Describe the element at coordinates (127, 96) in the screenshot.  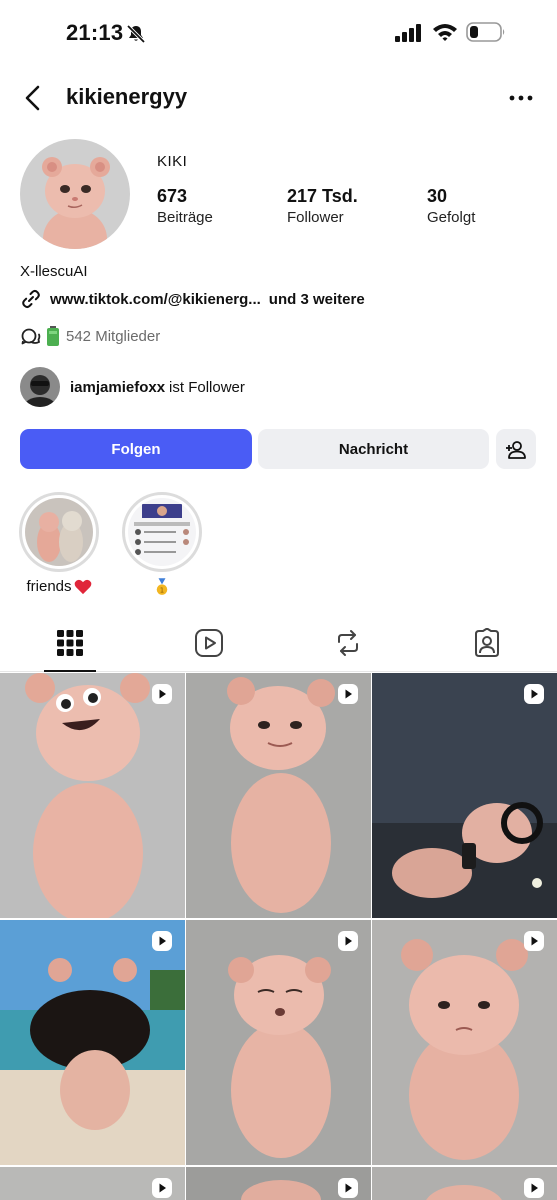
I see `profile-username: kikienergyy` at that location.